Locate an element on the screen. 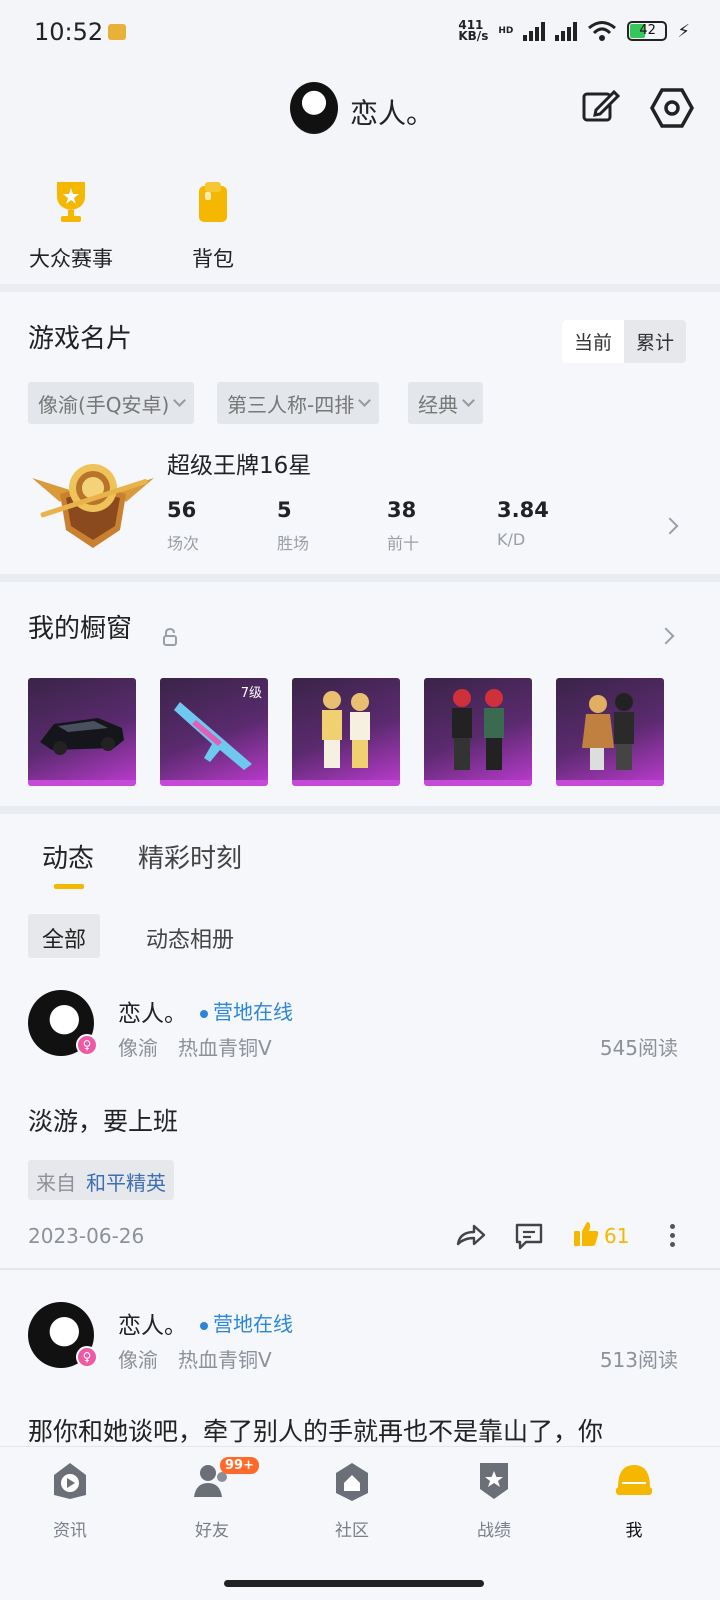  nav-item-records: 战绩 is located at coordinates (494, 1499).